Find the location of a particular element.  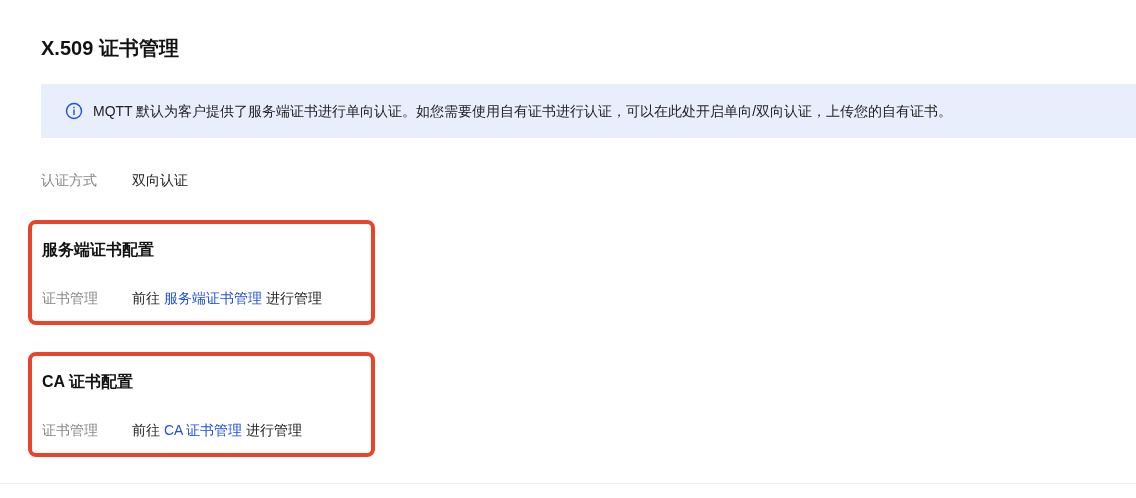

manage-link: 服务端证书管理 is located at coordinates (212, 298).